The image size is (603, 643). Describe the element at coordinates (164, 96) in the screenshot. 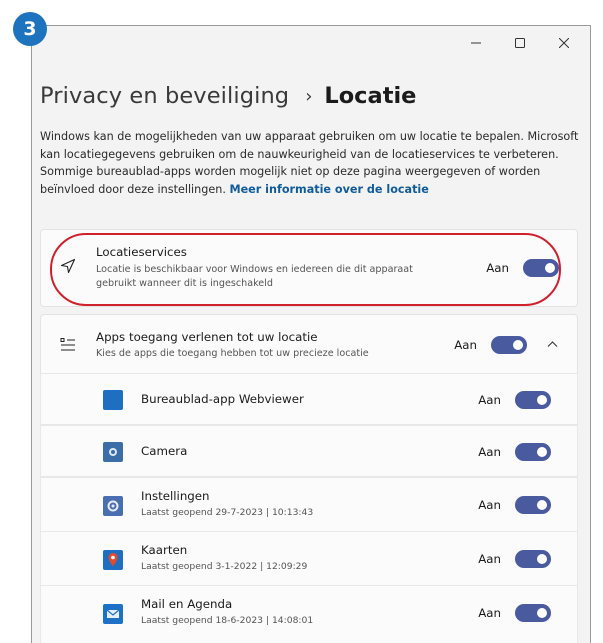

I see `breadcrumb-parent: Privacy en beveiliging` at that location.